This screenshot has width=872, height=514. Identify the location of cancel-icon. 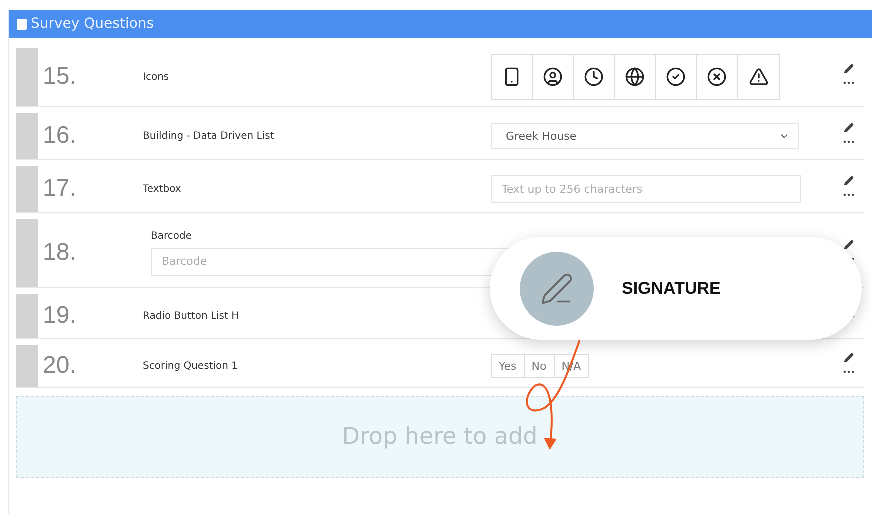
(717, 77).